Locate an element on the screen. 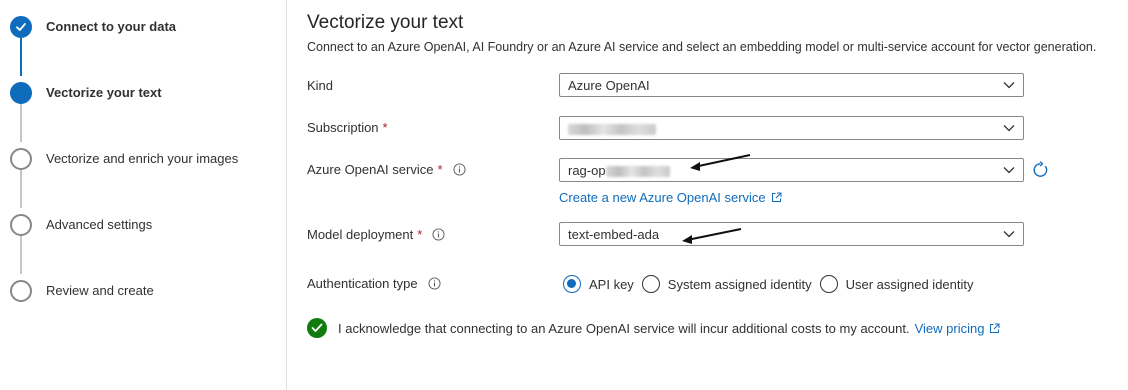 The width and height of the screenshot is (1128, 390). step-complete-icon is located at coordinates (21, 27).